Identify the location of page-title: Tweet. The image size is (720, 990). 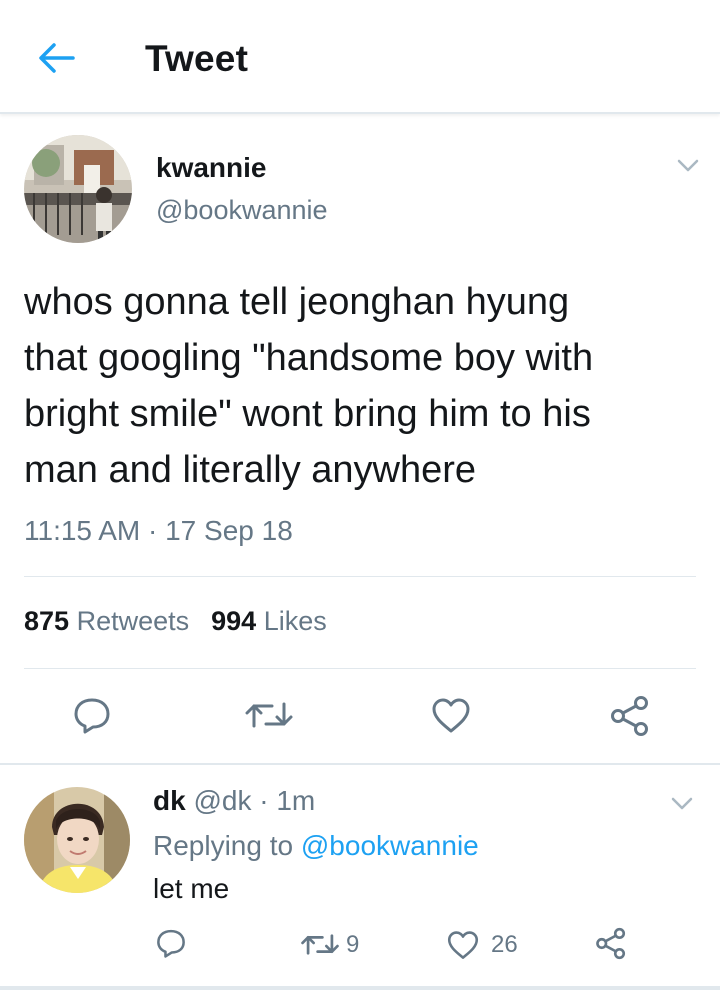
(197, 58).